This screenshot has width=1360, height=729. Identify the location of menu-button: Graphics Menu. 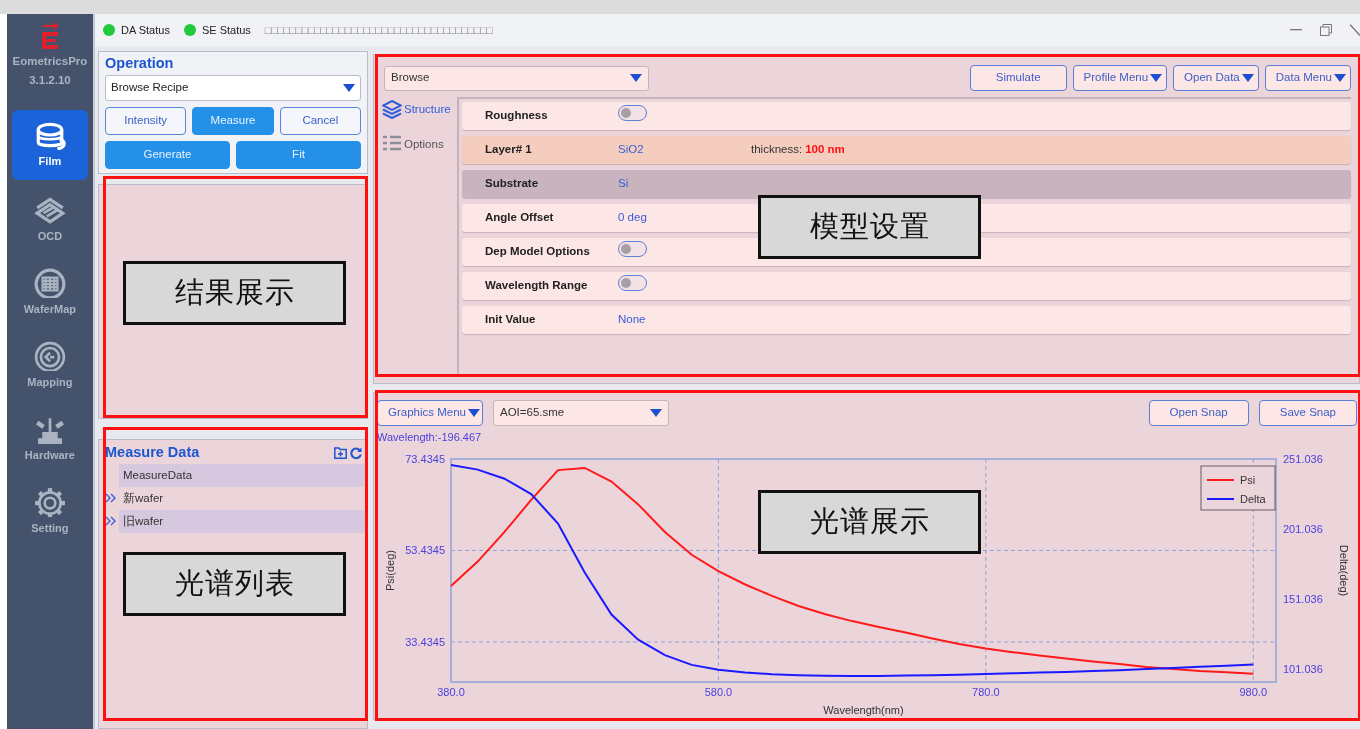
(430, 413).